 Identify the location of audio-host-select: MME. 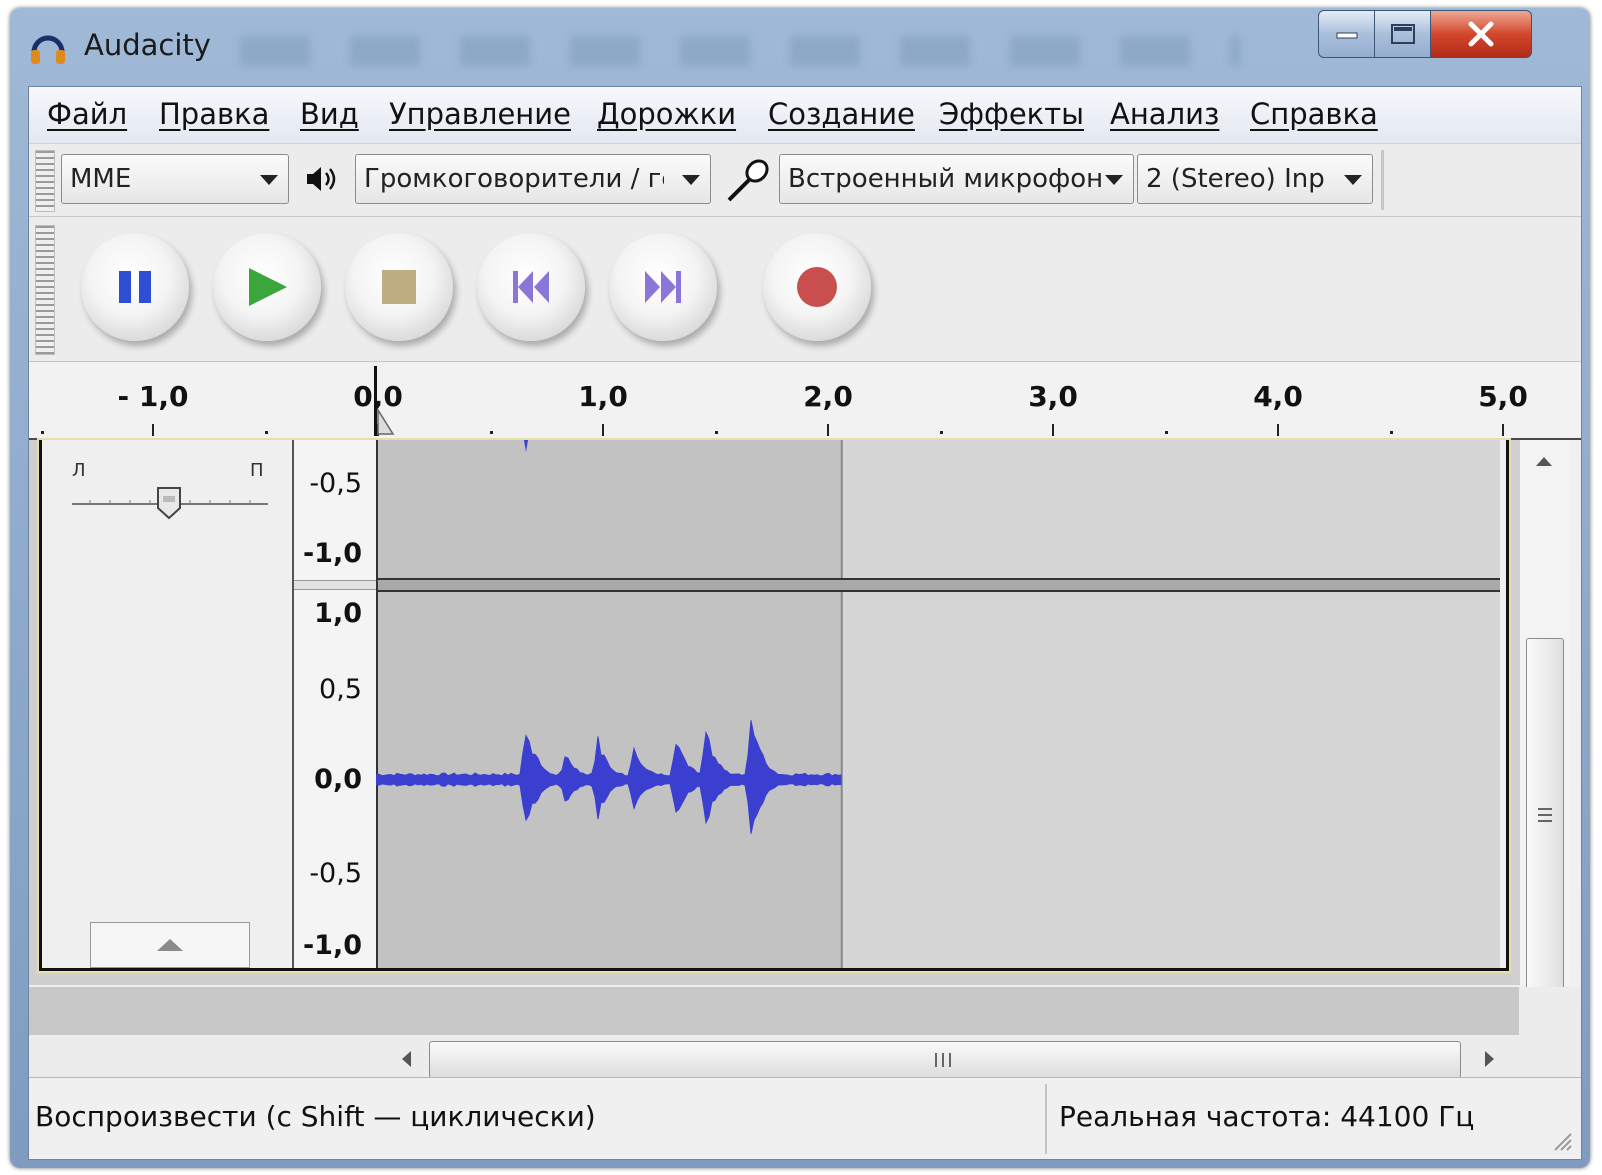
(175, 179).